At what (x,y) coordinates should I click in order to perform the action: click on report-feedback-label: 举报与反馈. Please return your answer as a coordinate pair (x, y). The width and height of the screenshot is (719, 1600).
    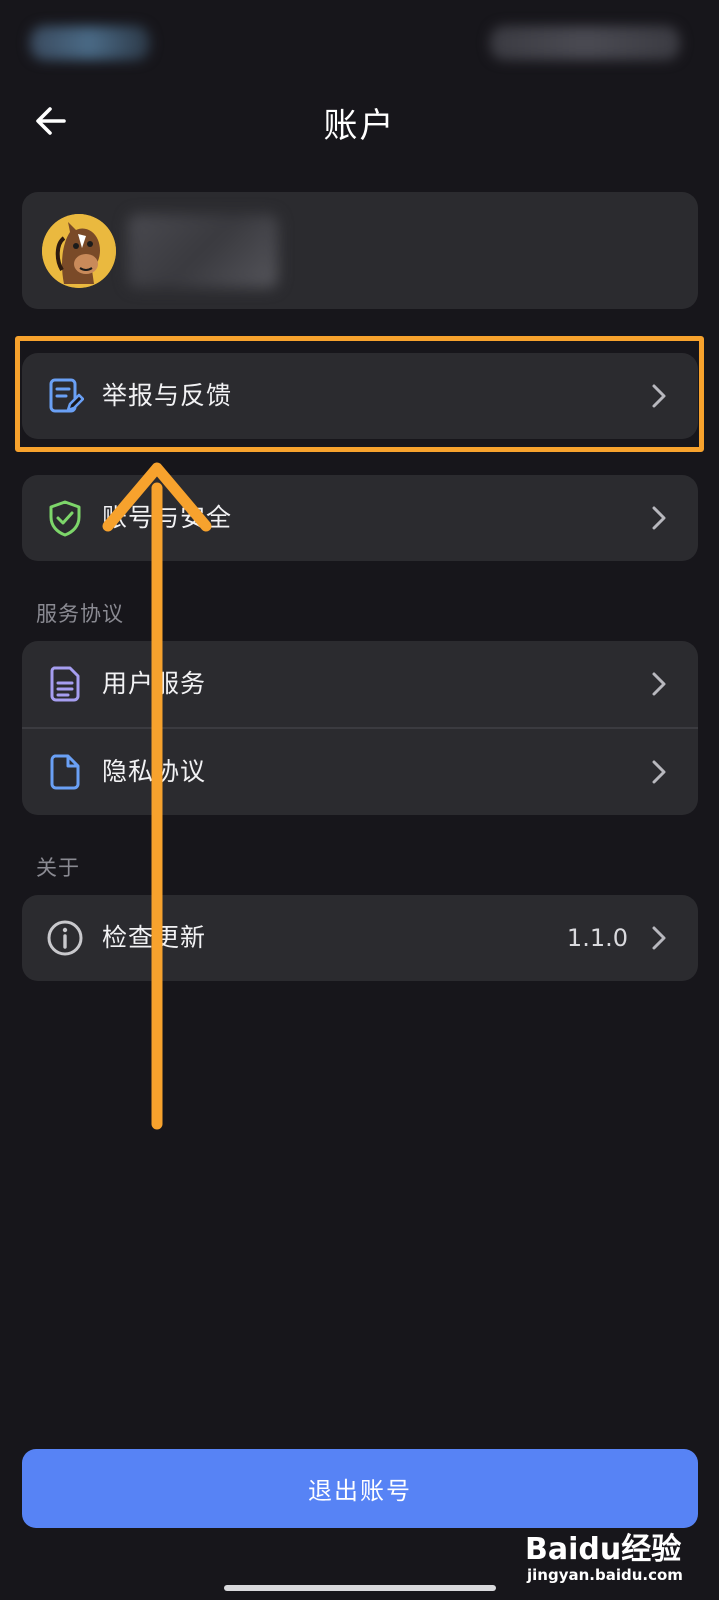
    Looking at the image, I should click on (167, 395).